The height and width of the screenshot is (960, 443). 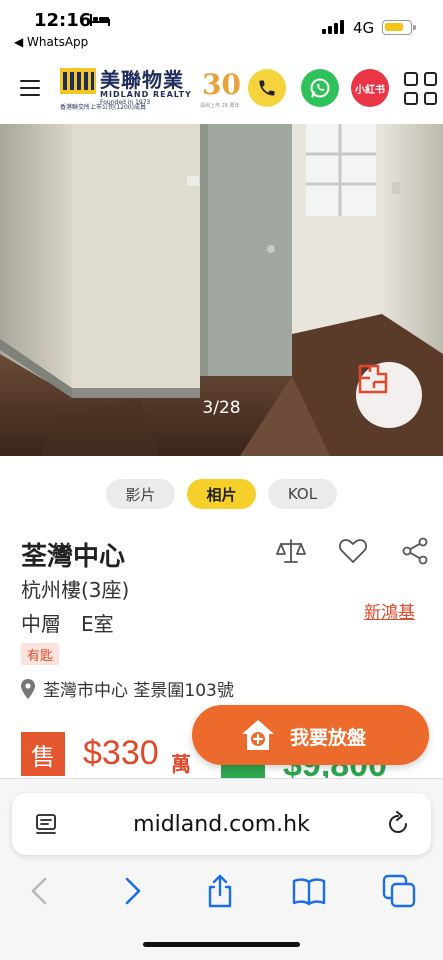 I want to click on media-tabs: 影片 相片 KOL, so click(x=221, y=494).